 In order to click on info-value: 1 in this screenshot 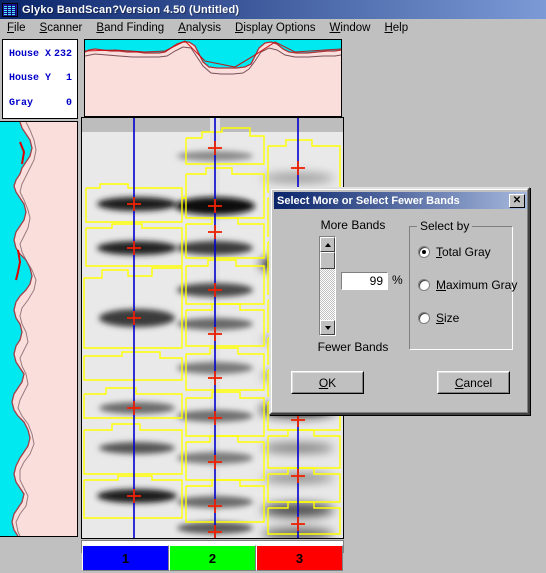, I will do `click(68, 78)`.